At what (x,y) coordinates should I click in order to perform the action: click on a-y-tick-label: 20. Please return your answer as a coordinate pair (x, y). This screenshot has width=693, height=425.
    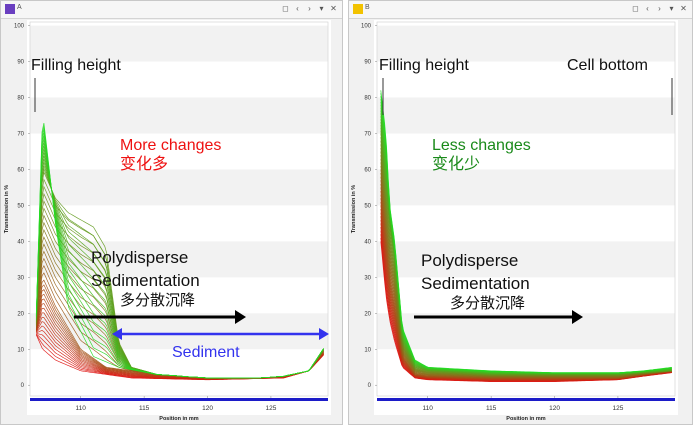
    Looking at the image, I should click on (20, 314).